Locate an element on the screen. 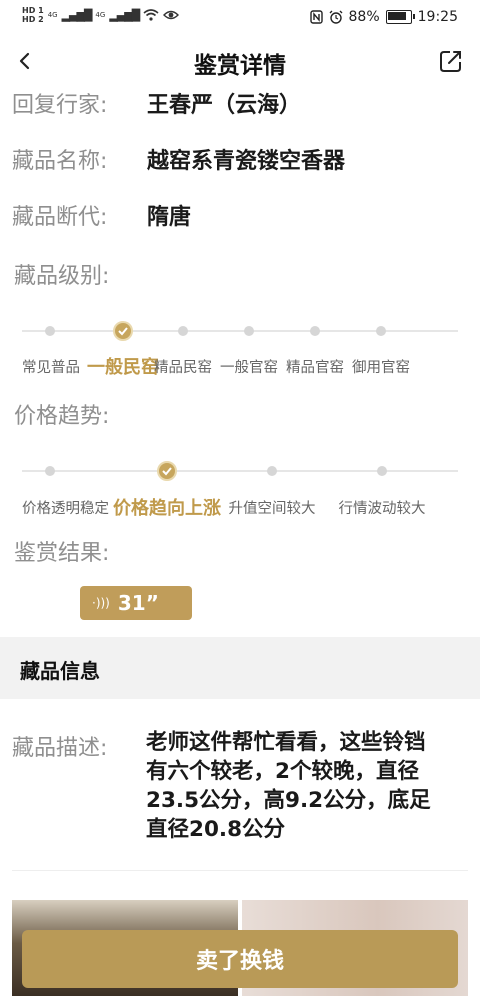 This screenshot has width=480, height=996. grade-option: 精品官窑 is located at coordinates (315, 368).